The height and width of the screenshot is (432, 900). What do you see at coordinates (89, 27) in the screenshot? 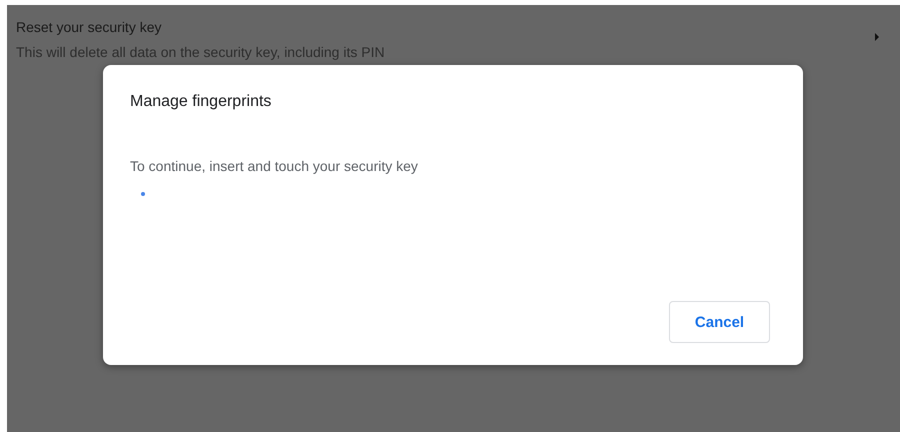
I see `row-title: Reset your security key` at bounding box center [89, 27].